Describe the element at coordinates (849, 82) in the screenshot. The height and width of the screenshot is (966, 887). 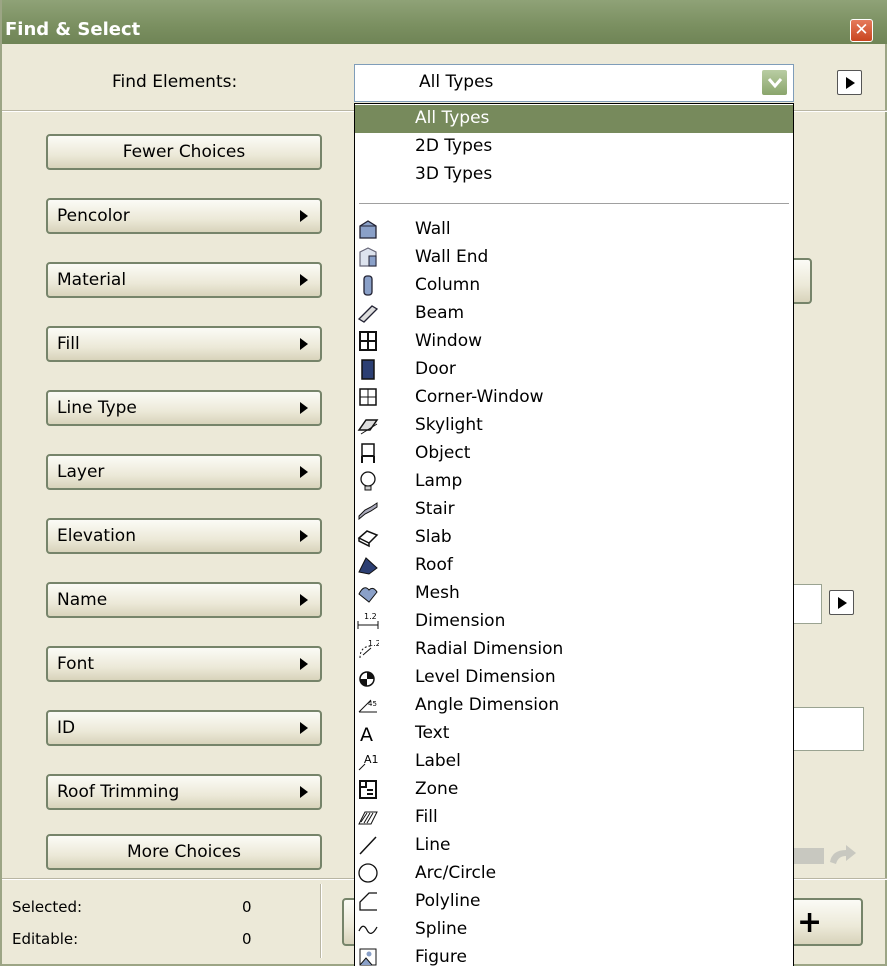
I see `find-options-arrow-button` at that location.